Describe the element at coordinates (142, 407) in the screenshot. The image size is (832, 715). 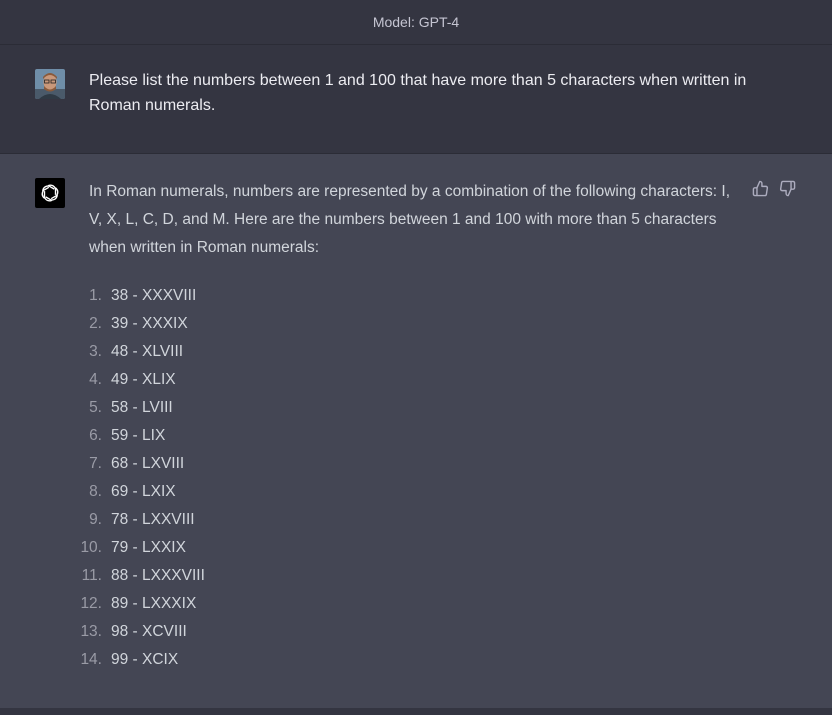
I see `list-text: 58 - LVIII` at that location.